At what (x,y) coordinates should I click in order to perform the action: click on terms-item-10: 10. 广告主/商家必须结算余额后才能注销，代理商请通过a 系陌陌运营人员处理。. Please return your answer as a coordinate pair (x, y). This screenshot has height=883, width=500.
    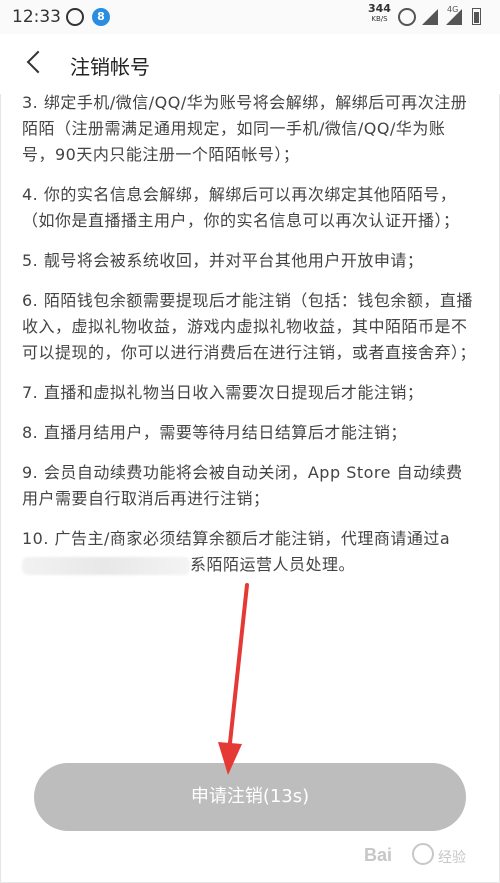
    Looking at the image, I should click on (250, 552).